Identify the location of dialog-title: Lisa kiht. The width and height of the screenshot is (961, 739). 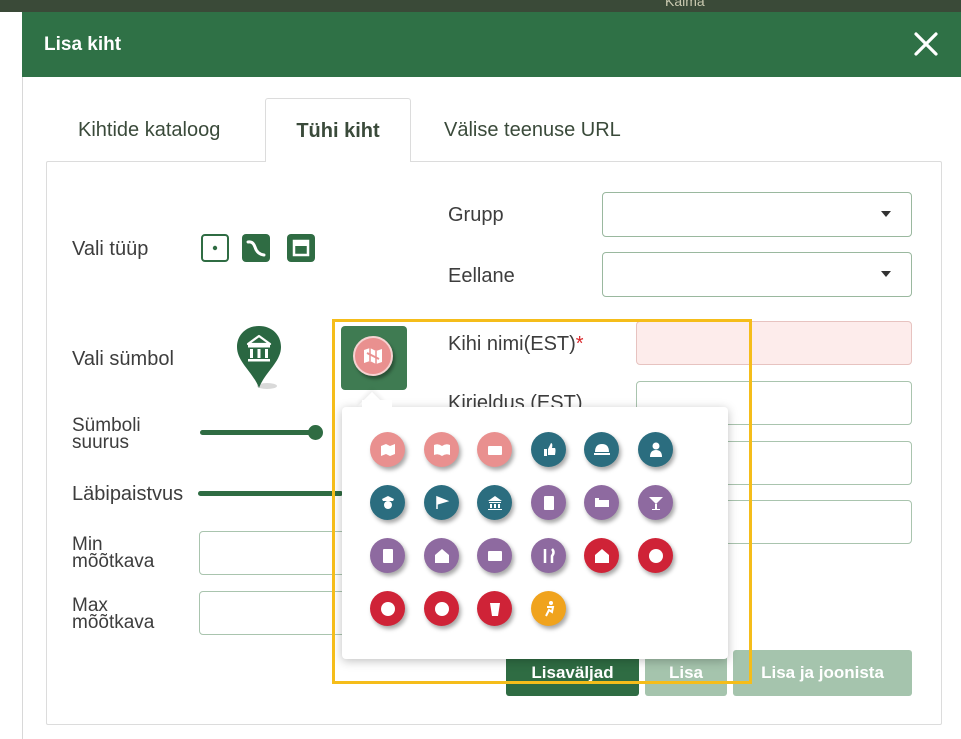
(83, 44).